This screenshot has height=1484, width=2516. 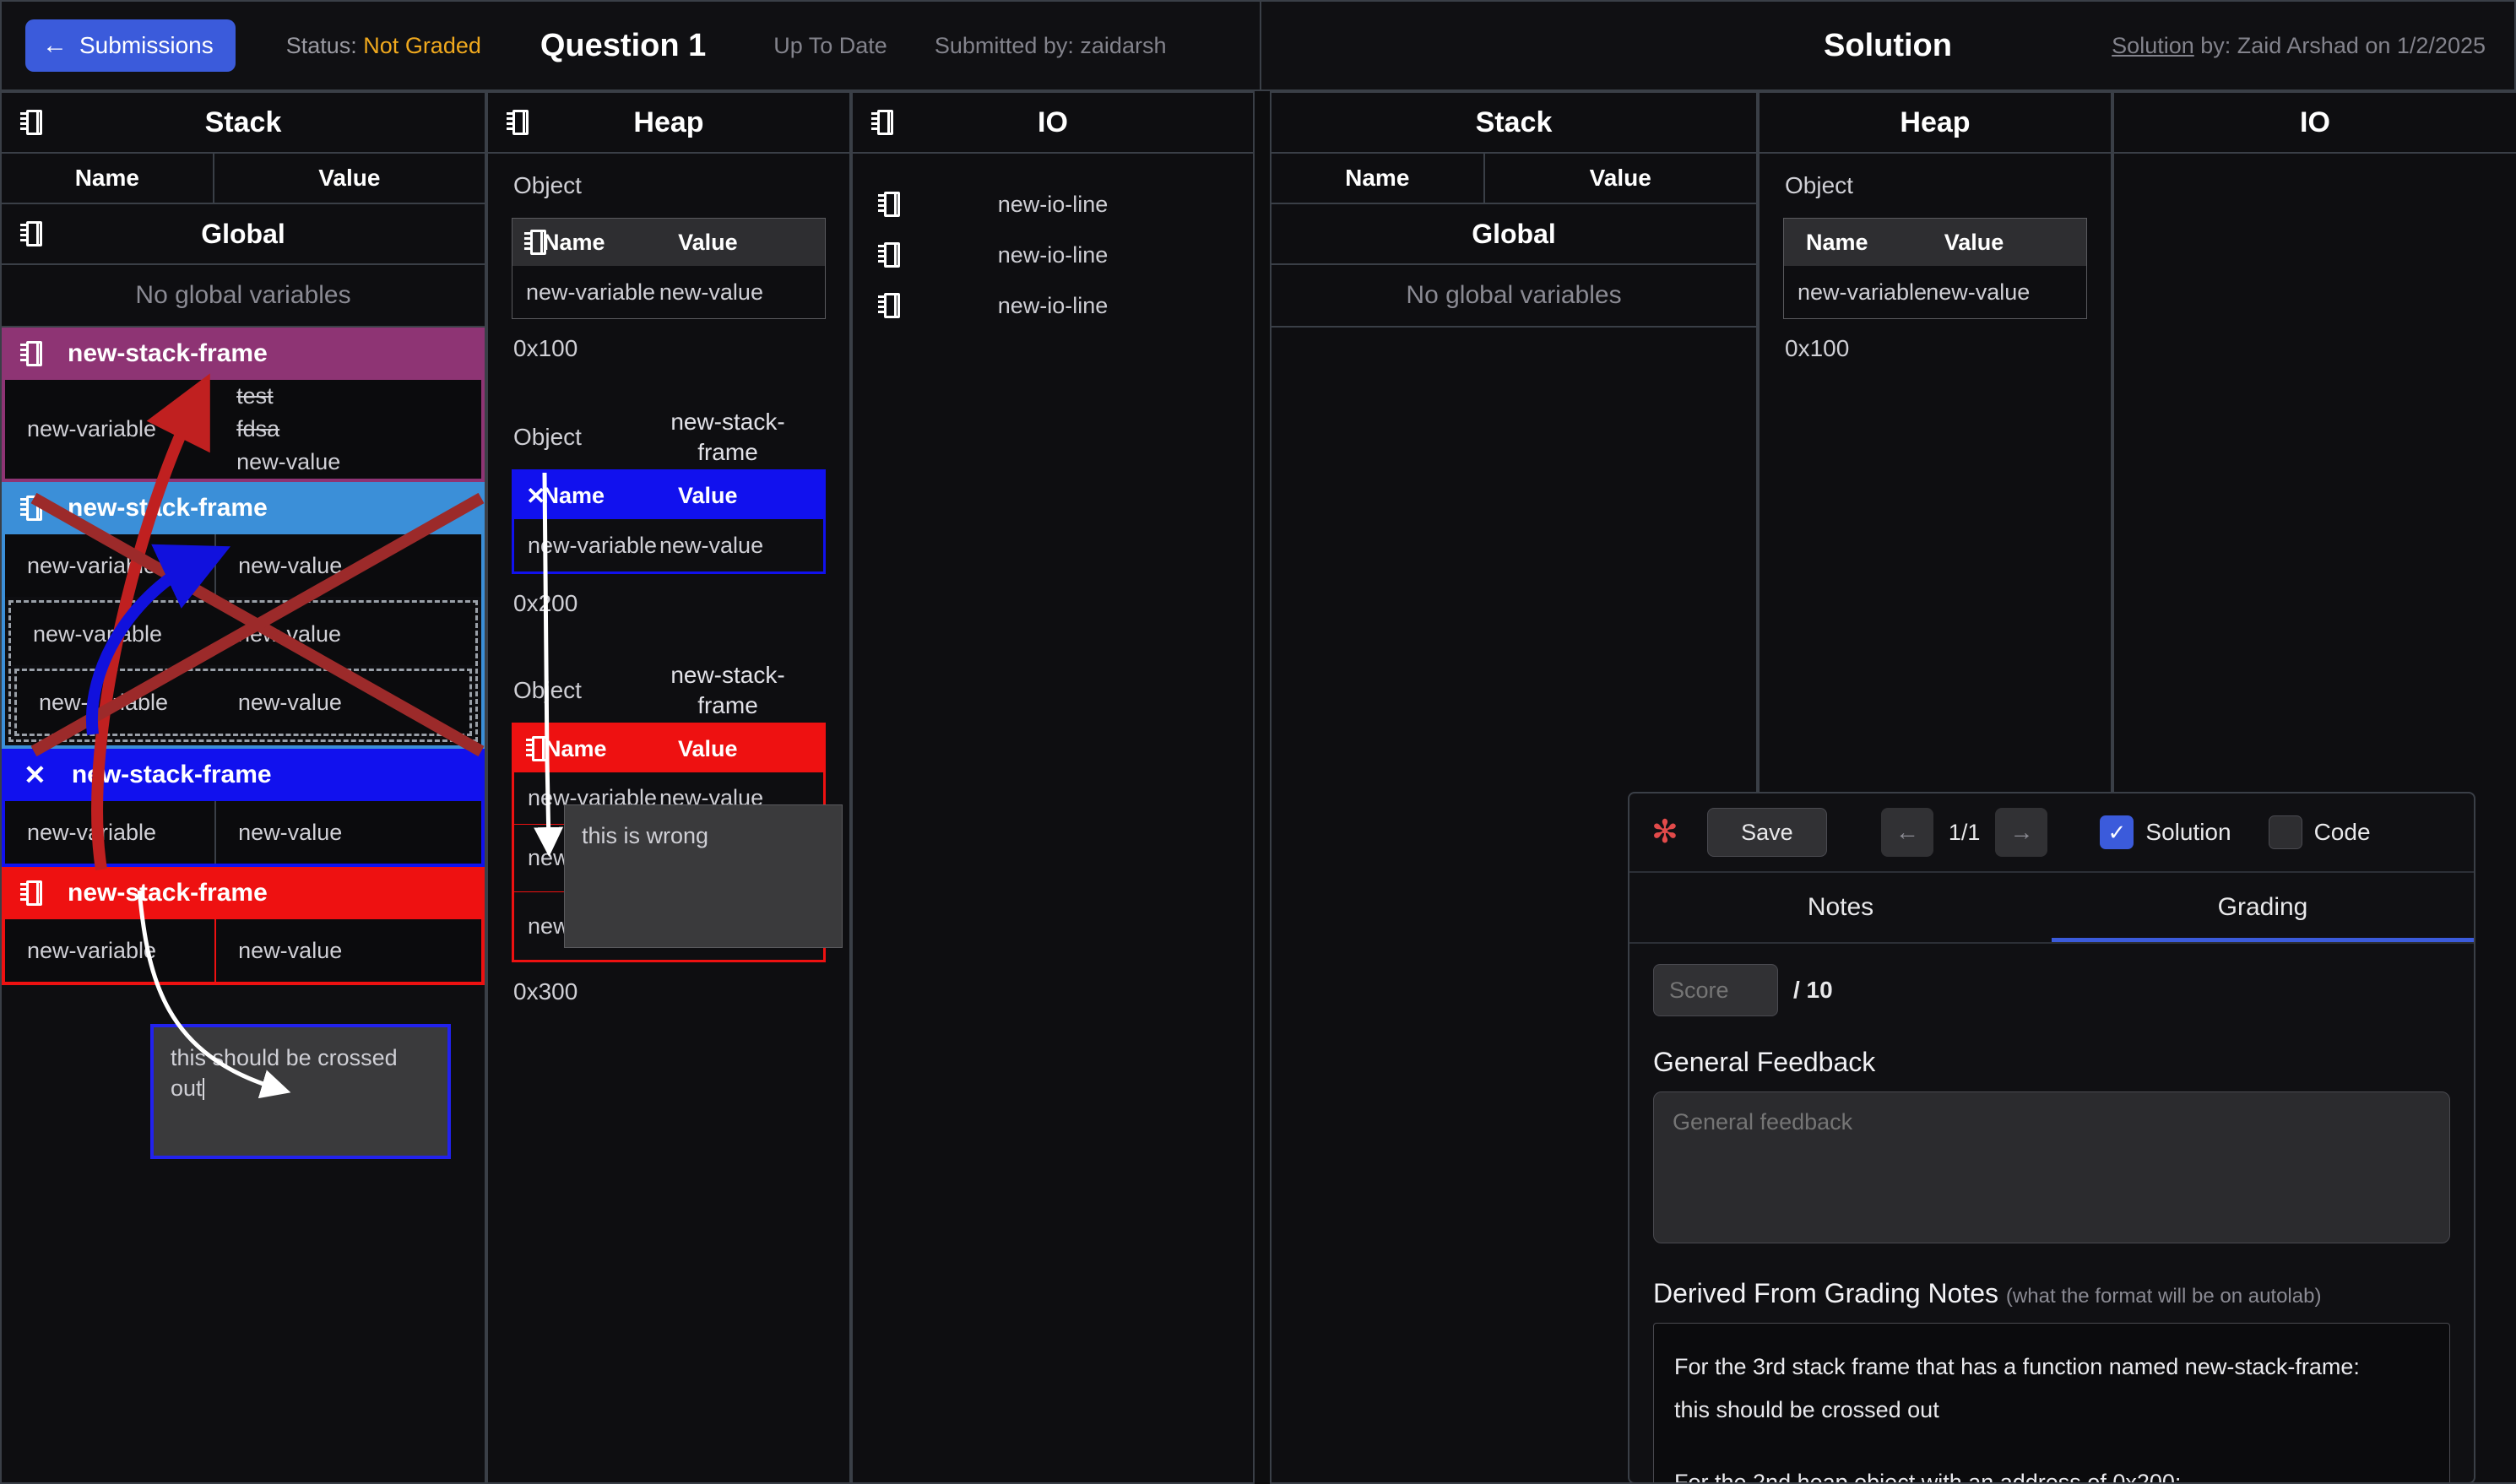 What do you see at coordinates (1766, 832) in the screenshot?
I see `save-button: Save` at bounding box center [1766, 832].